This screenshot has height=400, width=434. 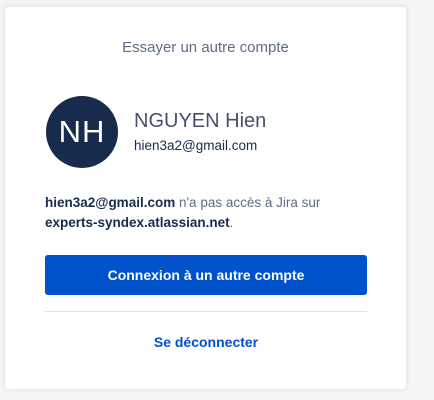 I want to click on user-name: NGUYEN Hien, so click(x=200, y=121).